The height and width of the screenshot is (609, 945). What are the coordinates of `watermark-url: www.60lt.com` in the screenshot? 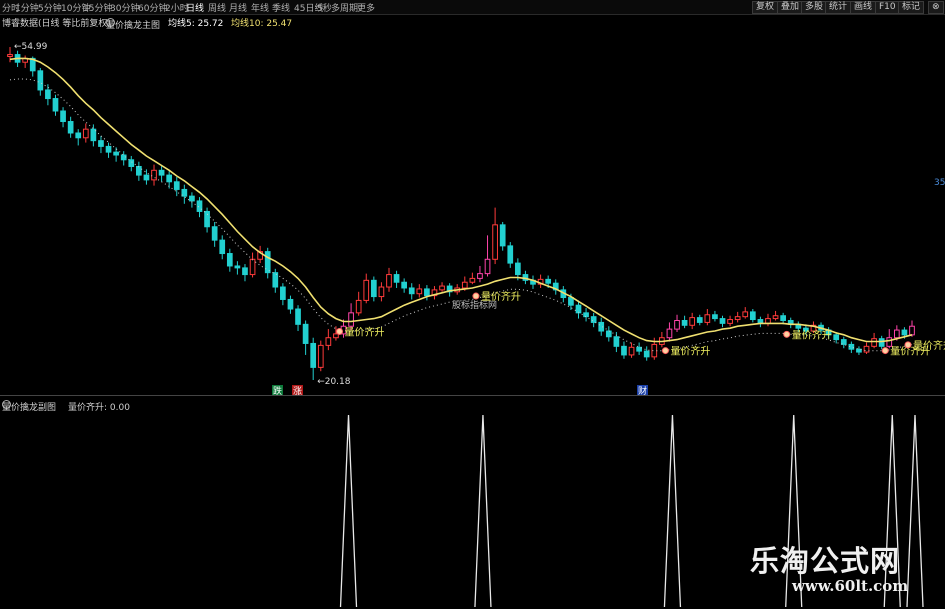 It's located at (850, 586).